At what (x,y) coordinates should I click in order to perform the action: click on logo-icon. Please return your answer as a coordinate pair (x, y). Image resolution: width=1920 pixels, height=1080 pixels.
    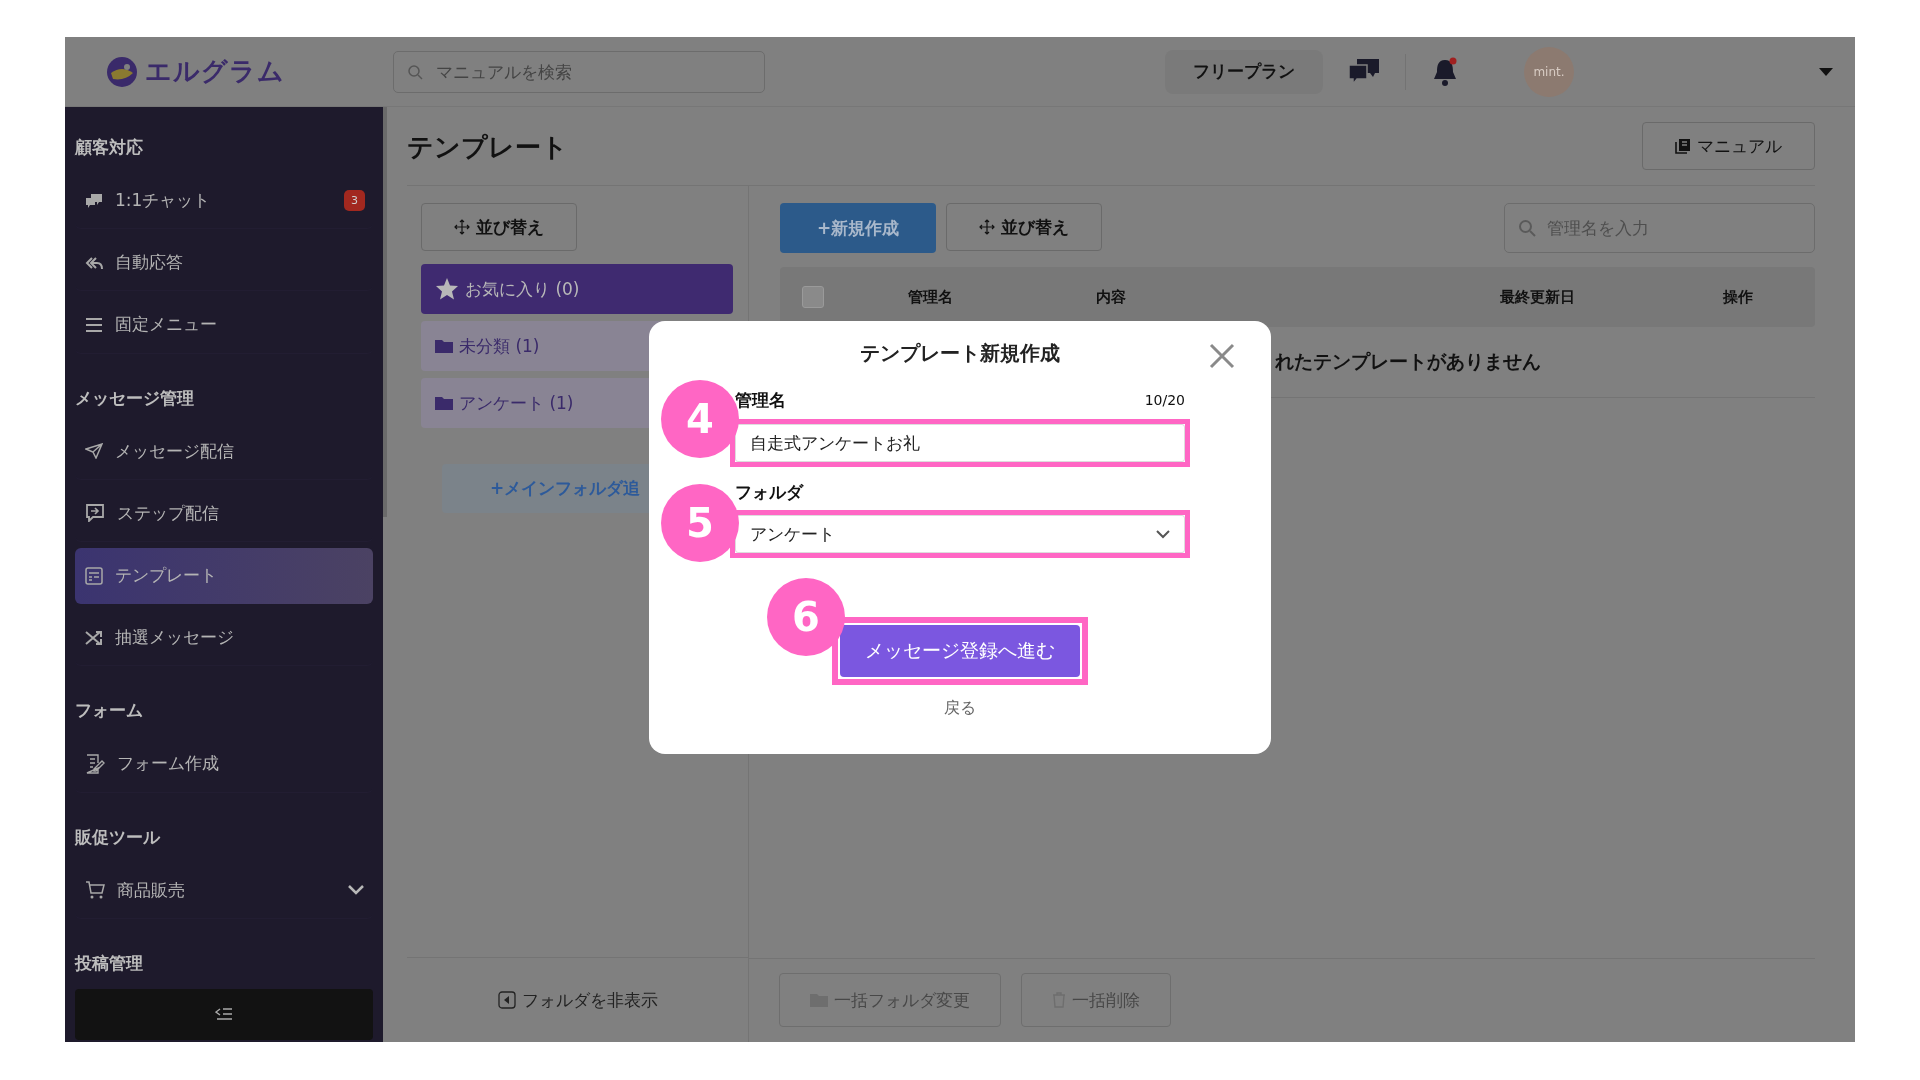
    Looking at the image, I should click on (122, 71).